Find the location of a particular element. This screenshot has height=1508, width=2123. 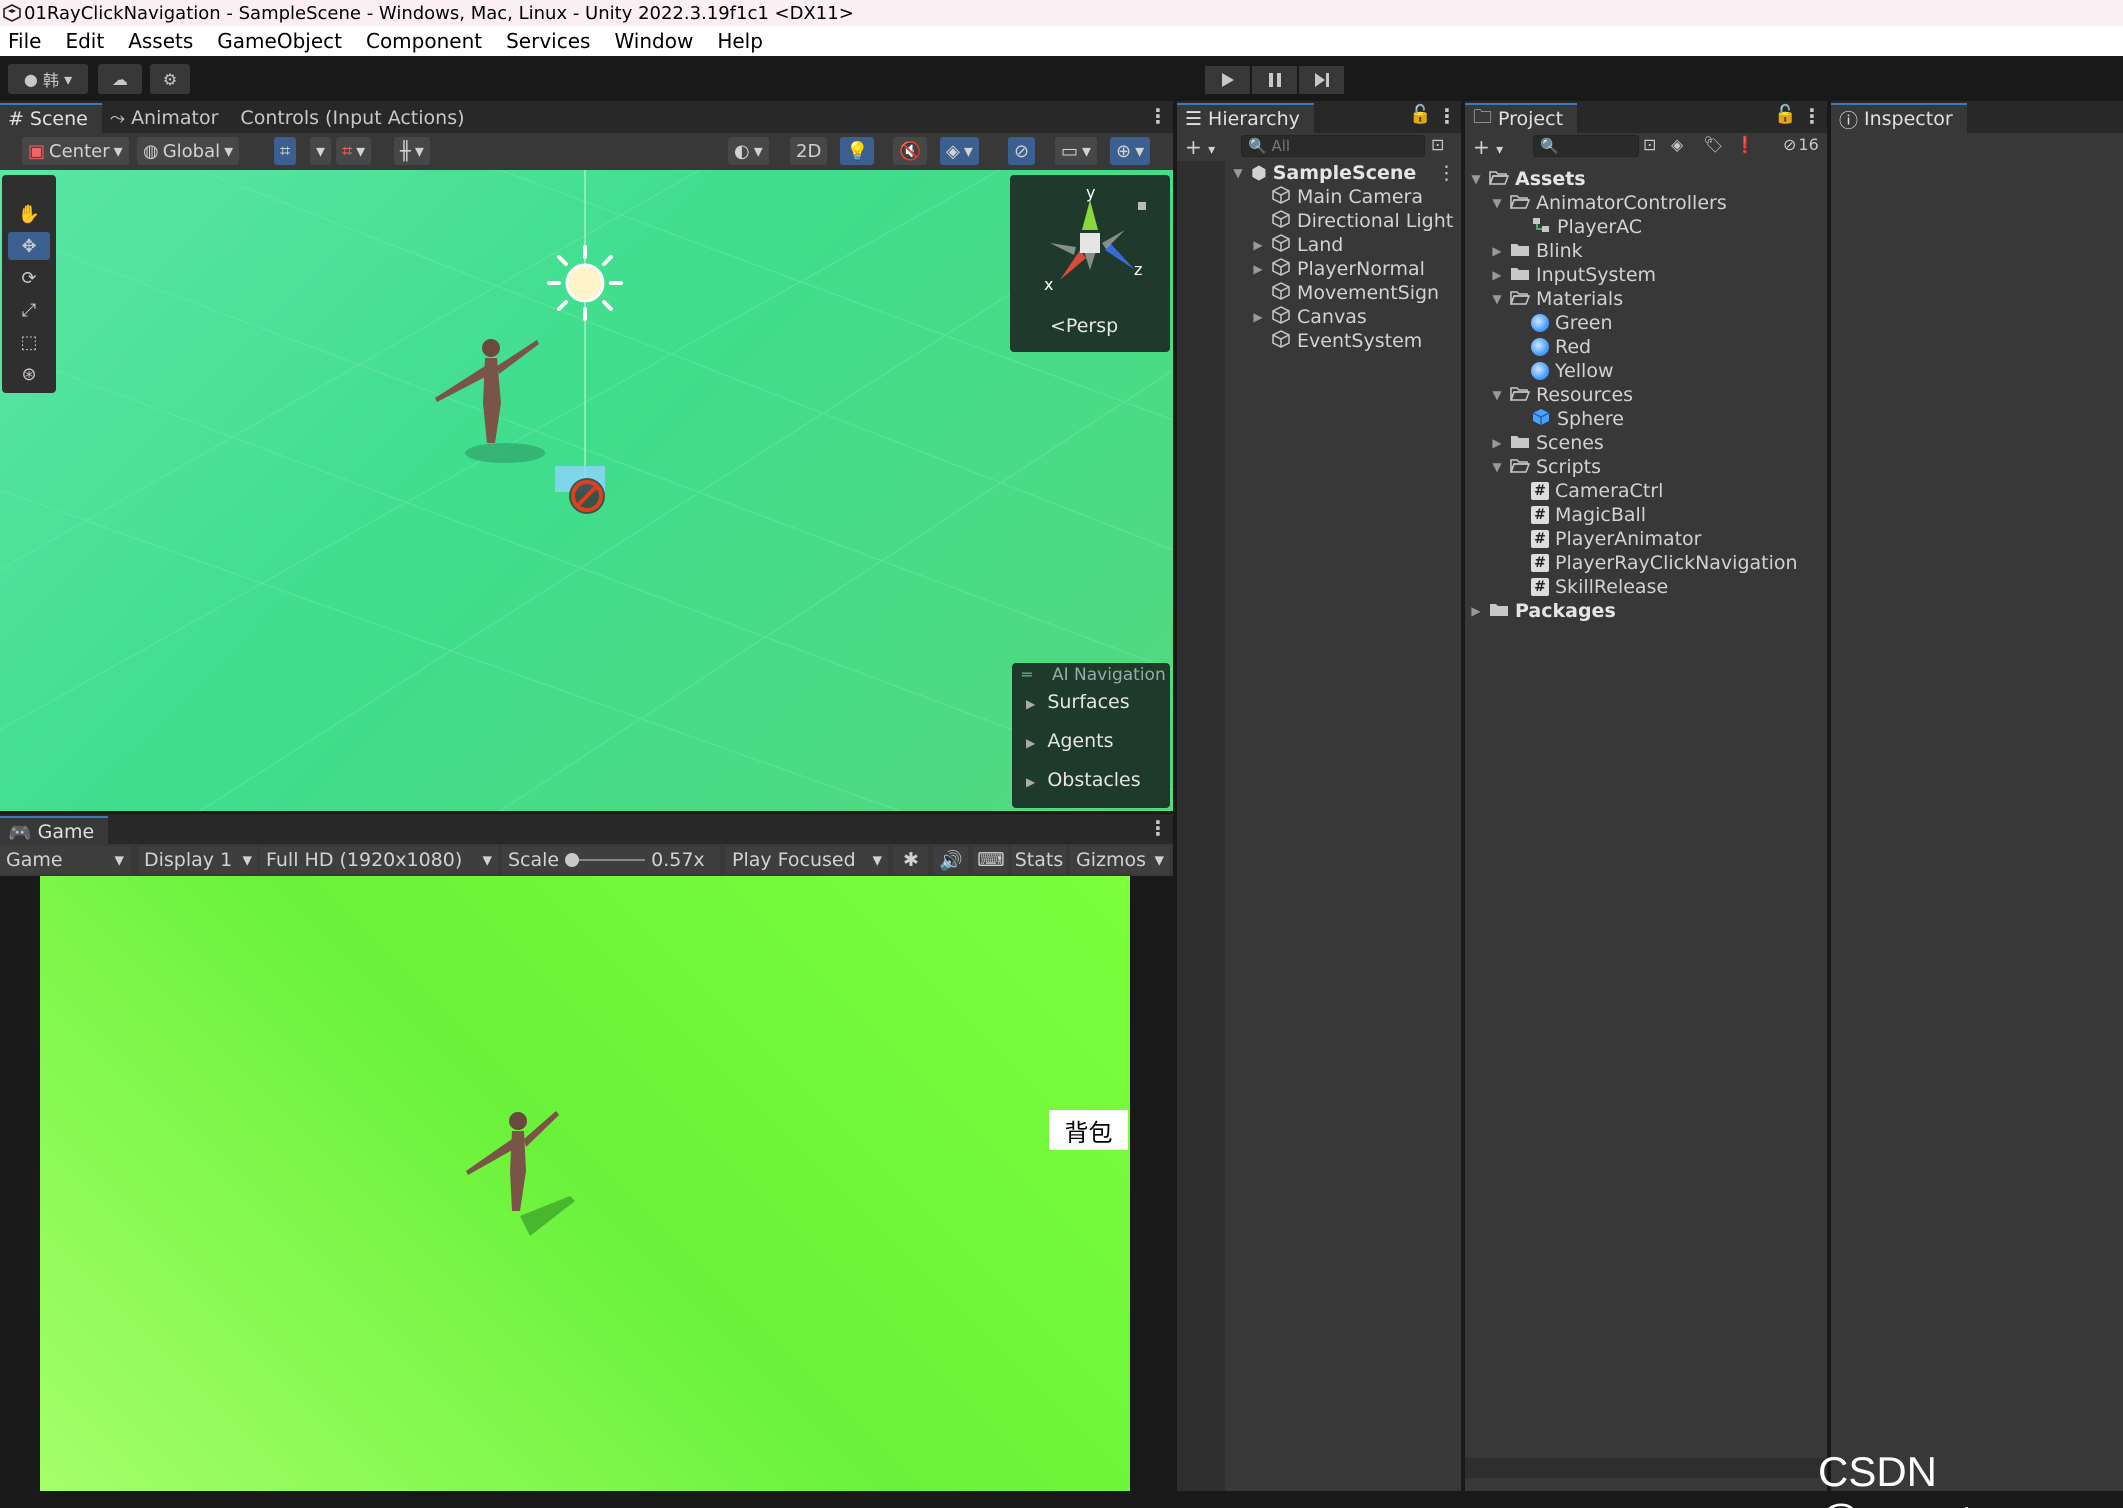

menu-help: Help is located at coordinates (740, 41).